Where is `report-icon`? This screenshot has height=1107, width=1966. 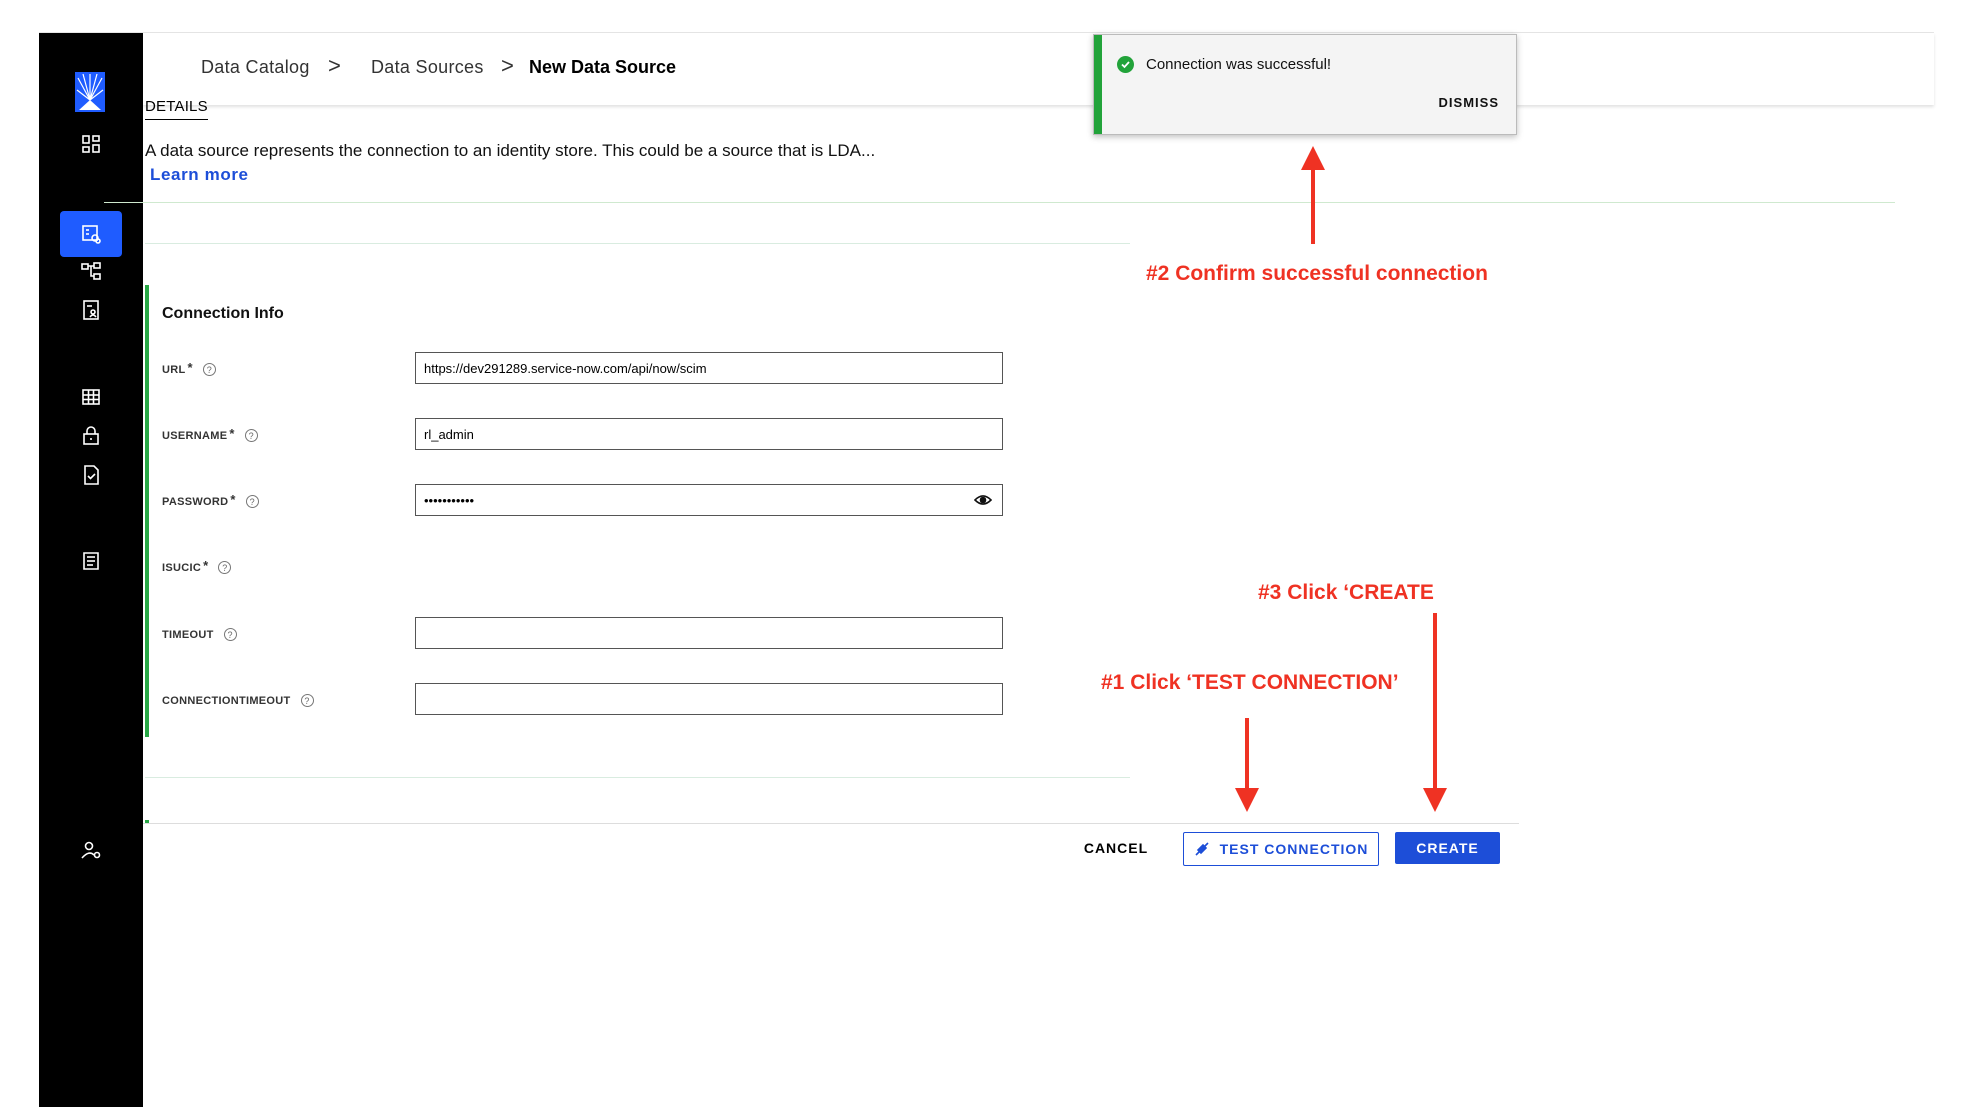 report-icon is located at coordinates (91, 561).